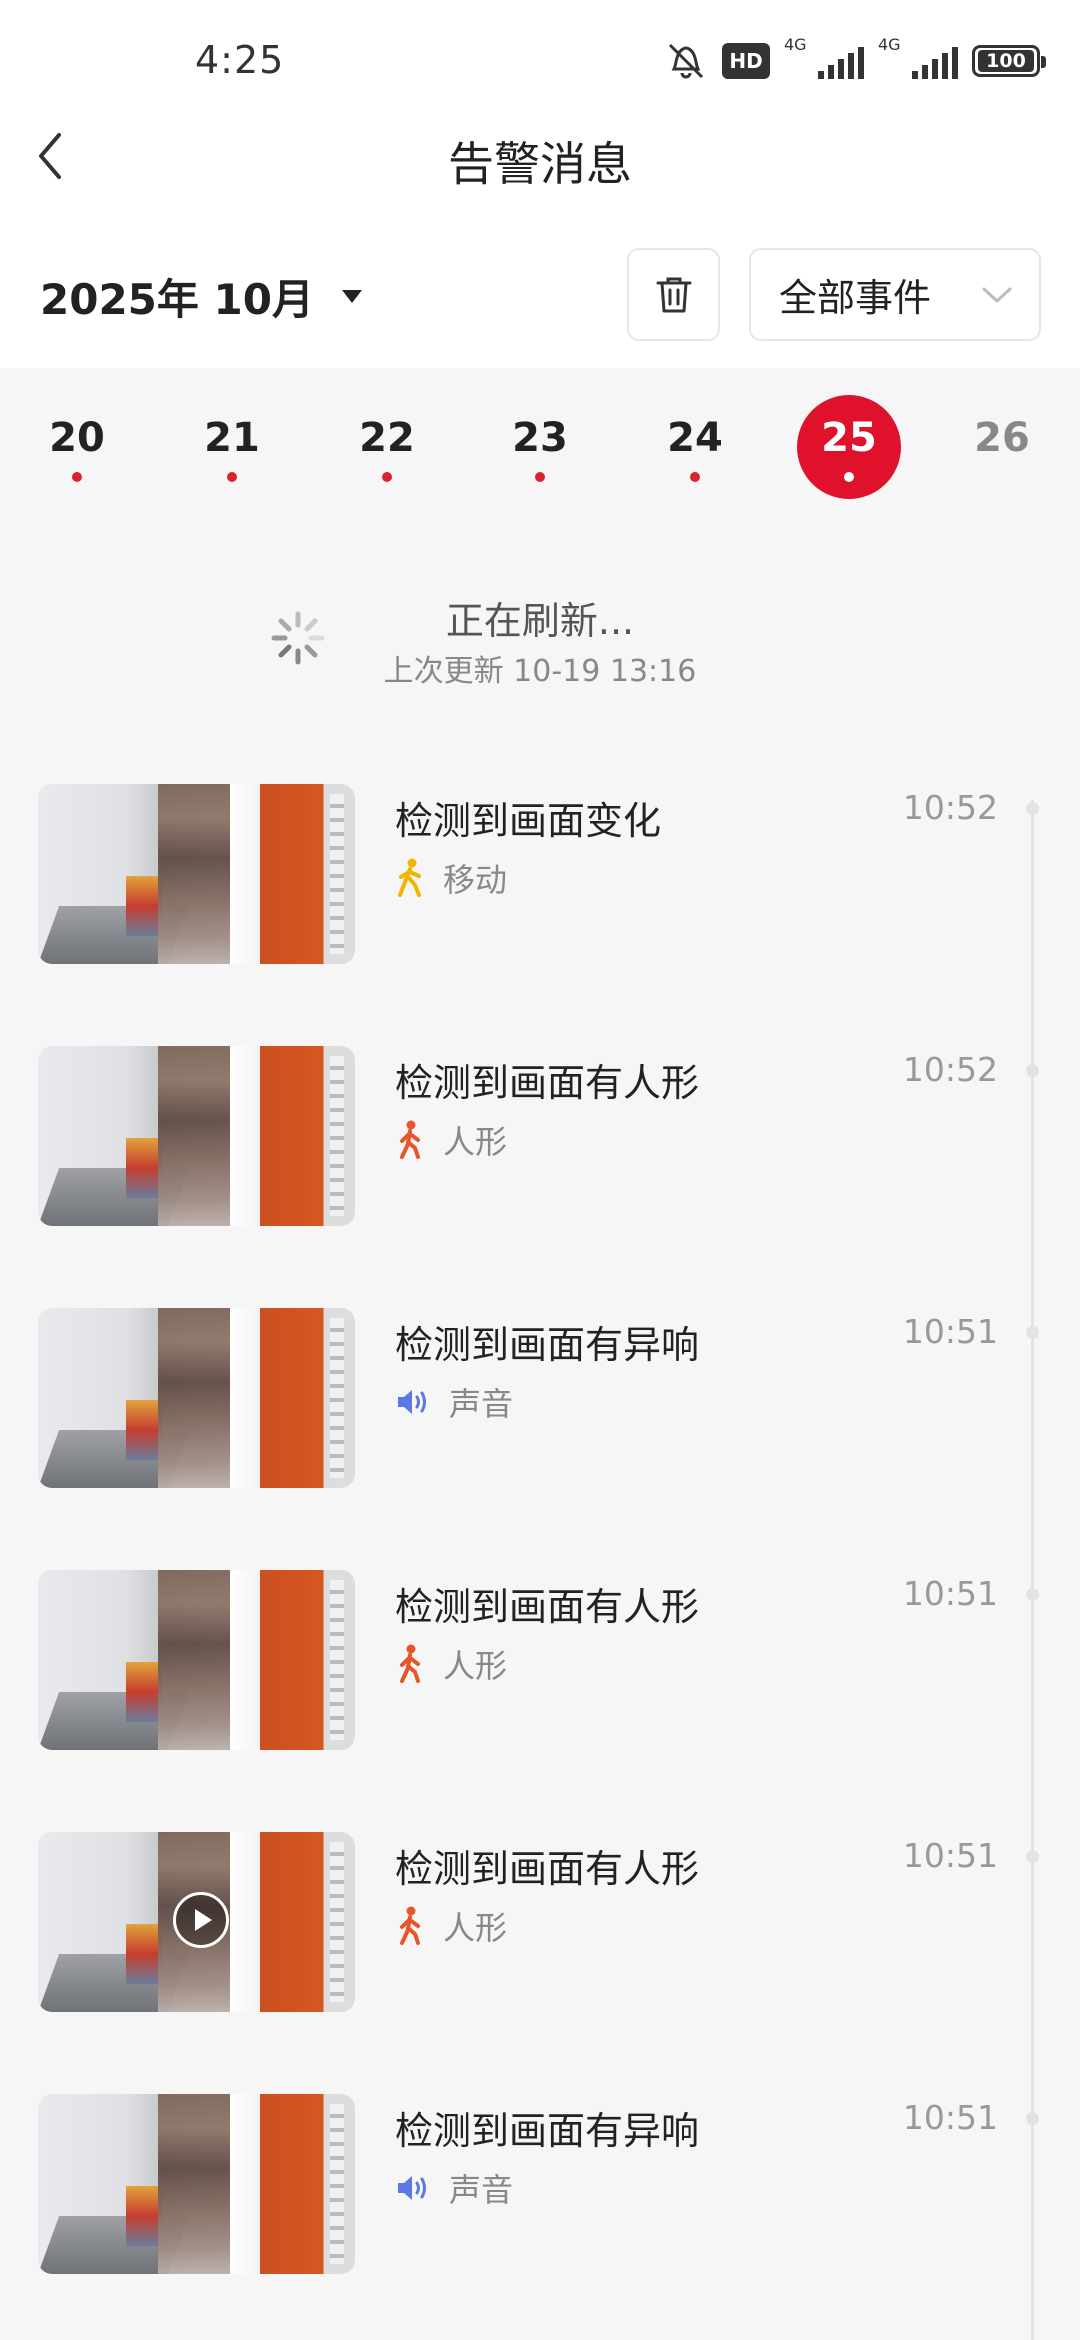 The height and width of the screenshot is (2340, 1080). What do you see at coordinates (351, 296) in the screenshot?
I see `caret-down-icon` at bounding box center [351, 296].